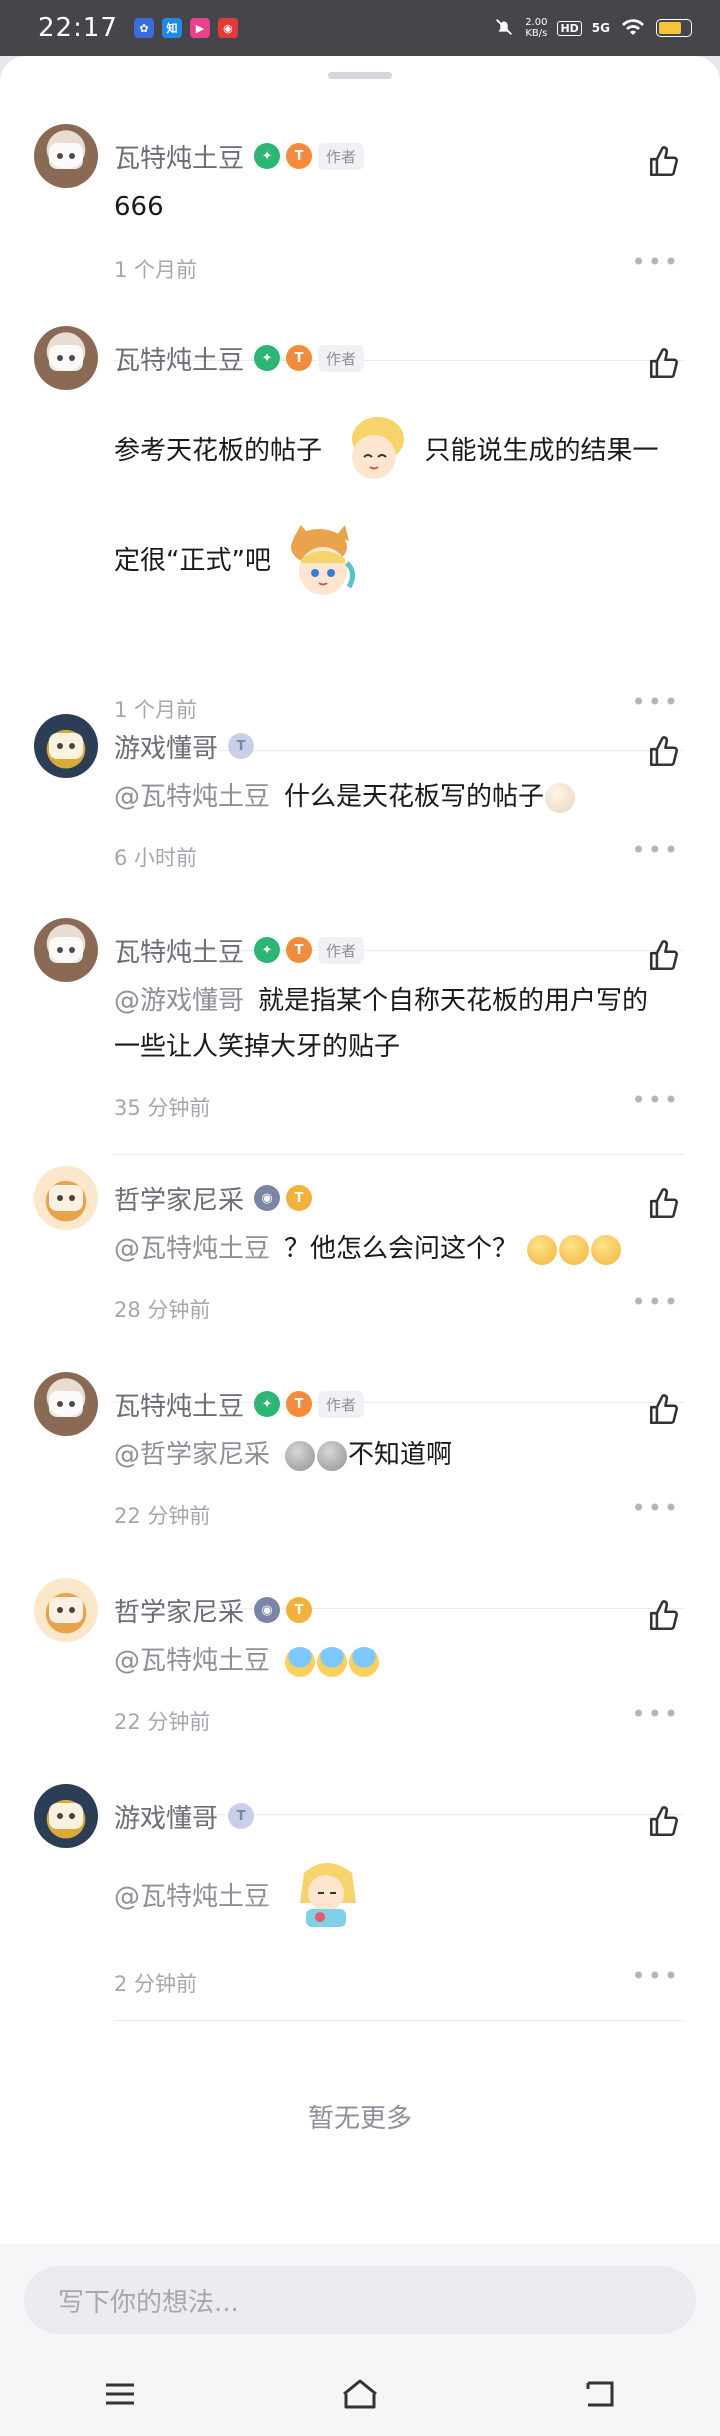 The image size is (720, 2436). What do you see at coordinates (179, 1001) in the screenshot?
I see `mention: @游戏懂哥` at bounding box center [179, 1001].